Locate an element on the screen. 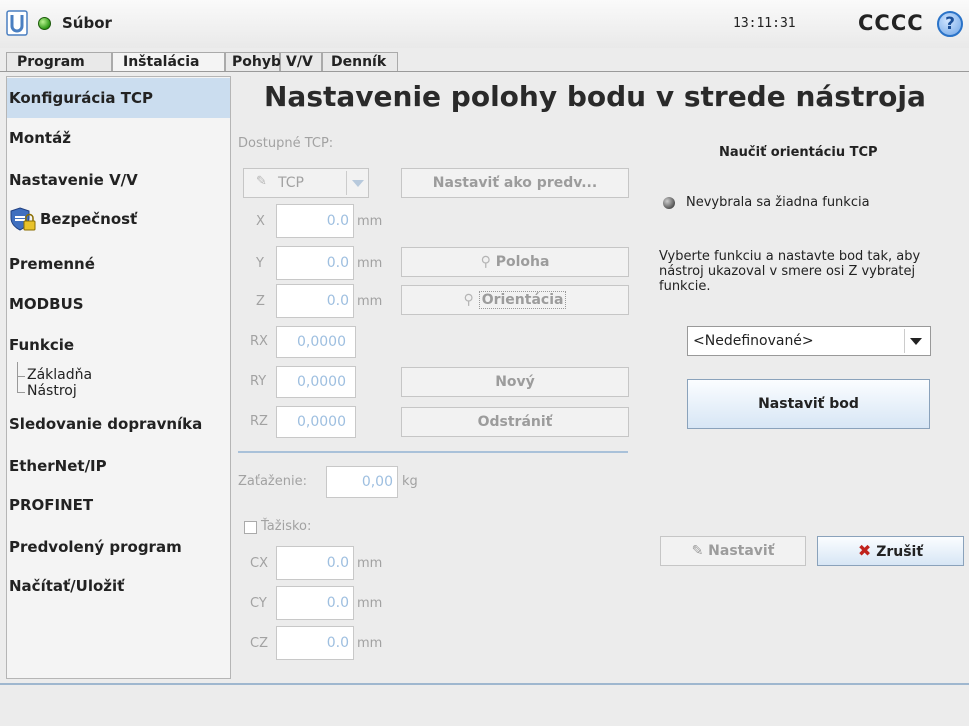  tcp-select: ✎ TCP is located at coordinates (306, 183).